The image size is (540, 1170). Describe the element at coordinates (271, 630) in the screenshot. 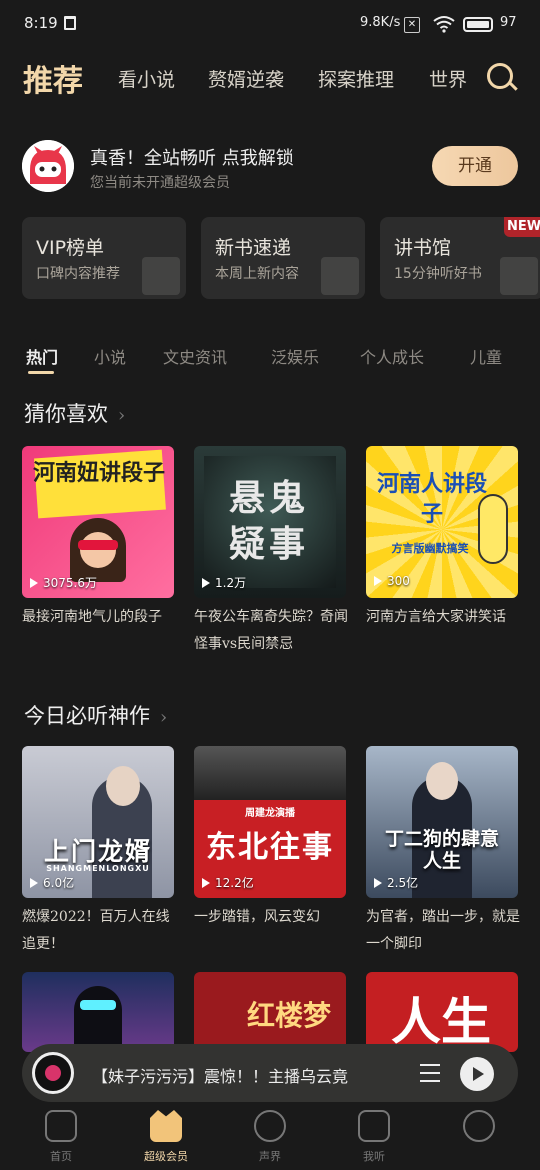

I see `book-title: 午夜公车离奇失踪？奇闻怪事vs民间禁忌` at that location.